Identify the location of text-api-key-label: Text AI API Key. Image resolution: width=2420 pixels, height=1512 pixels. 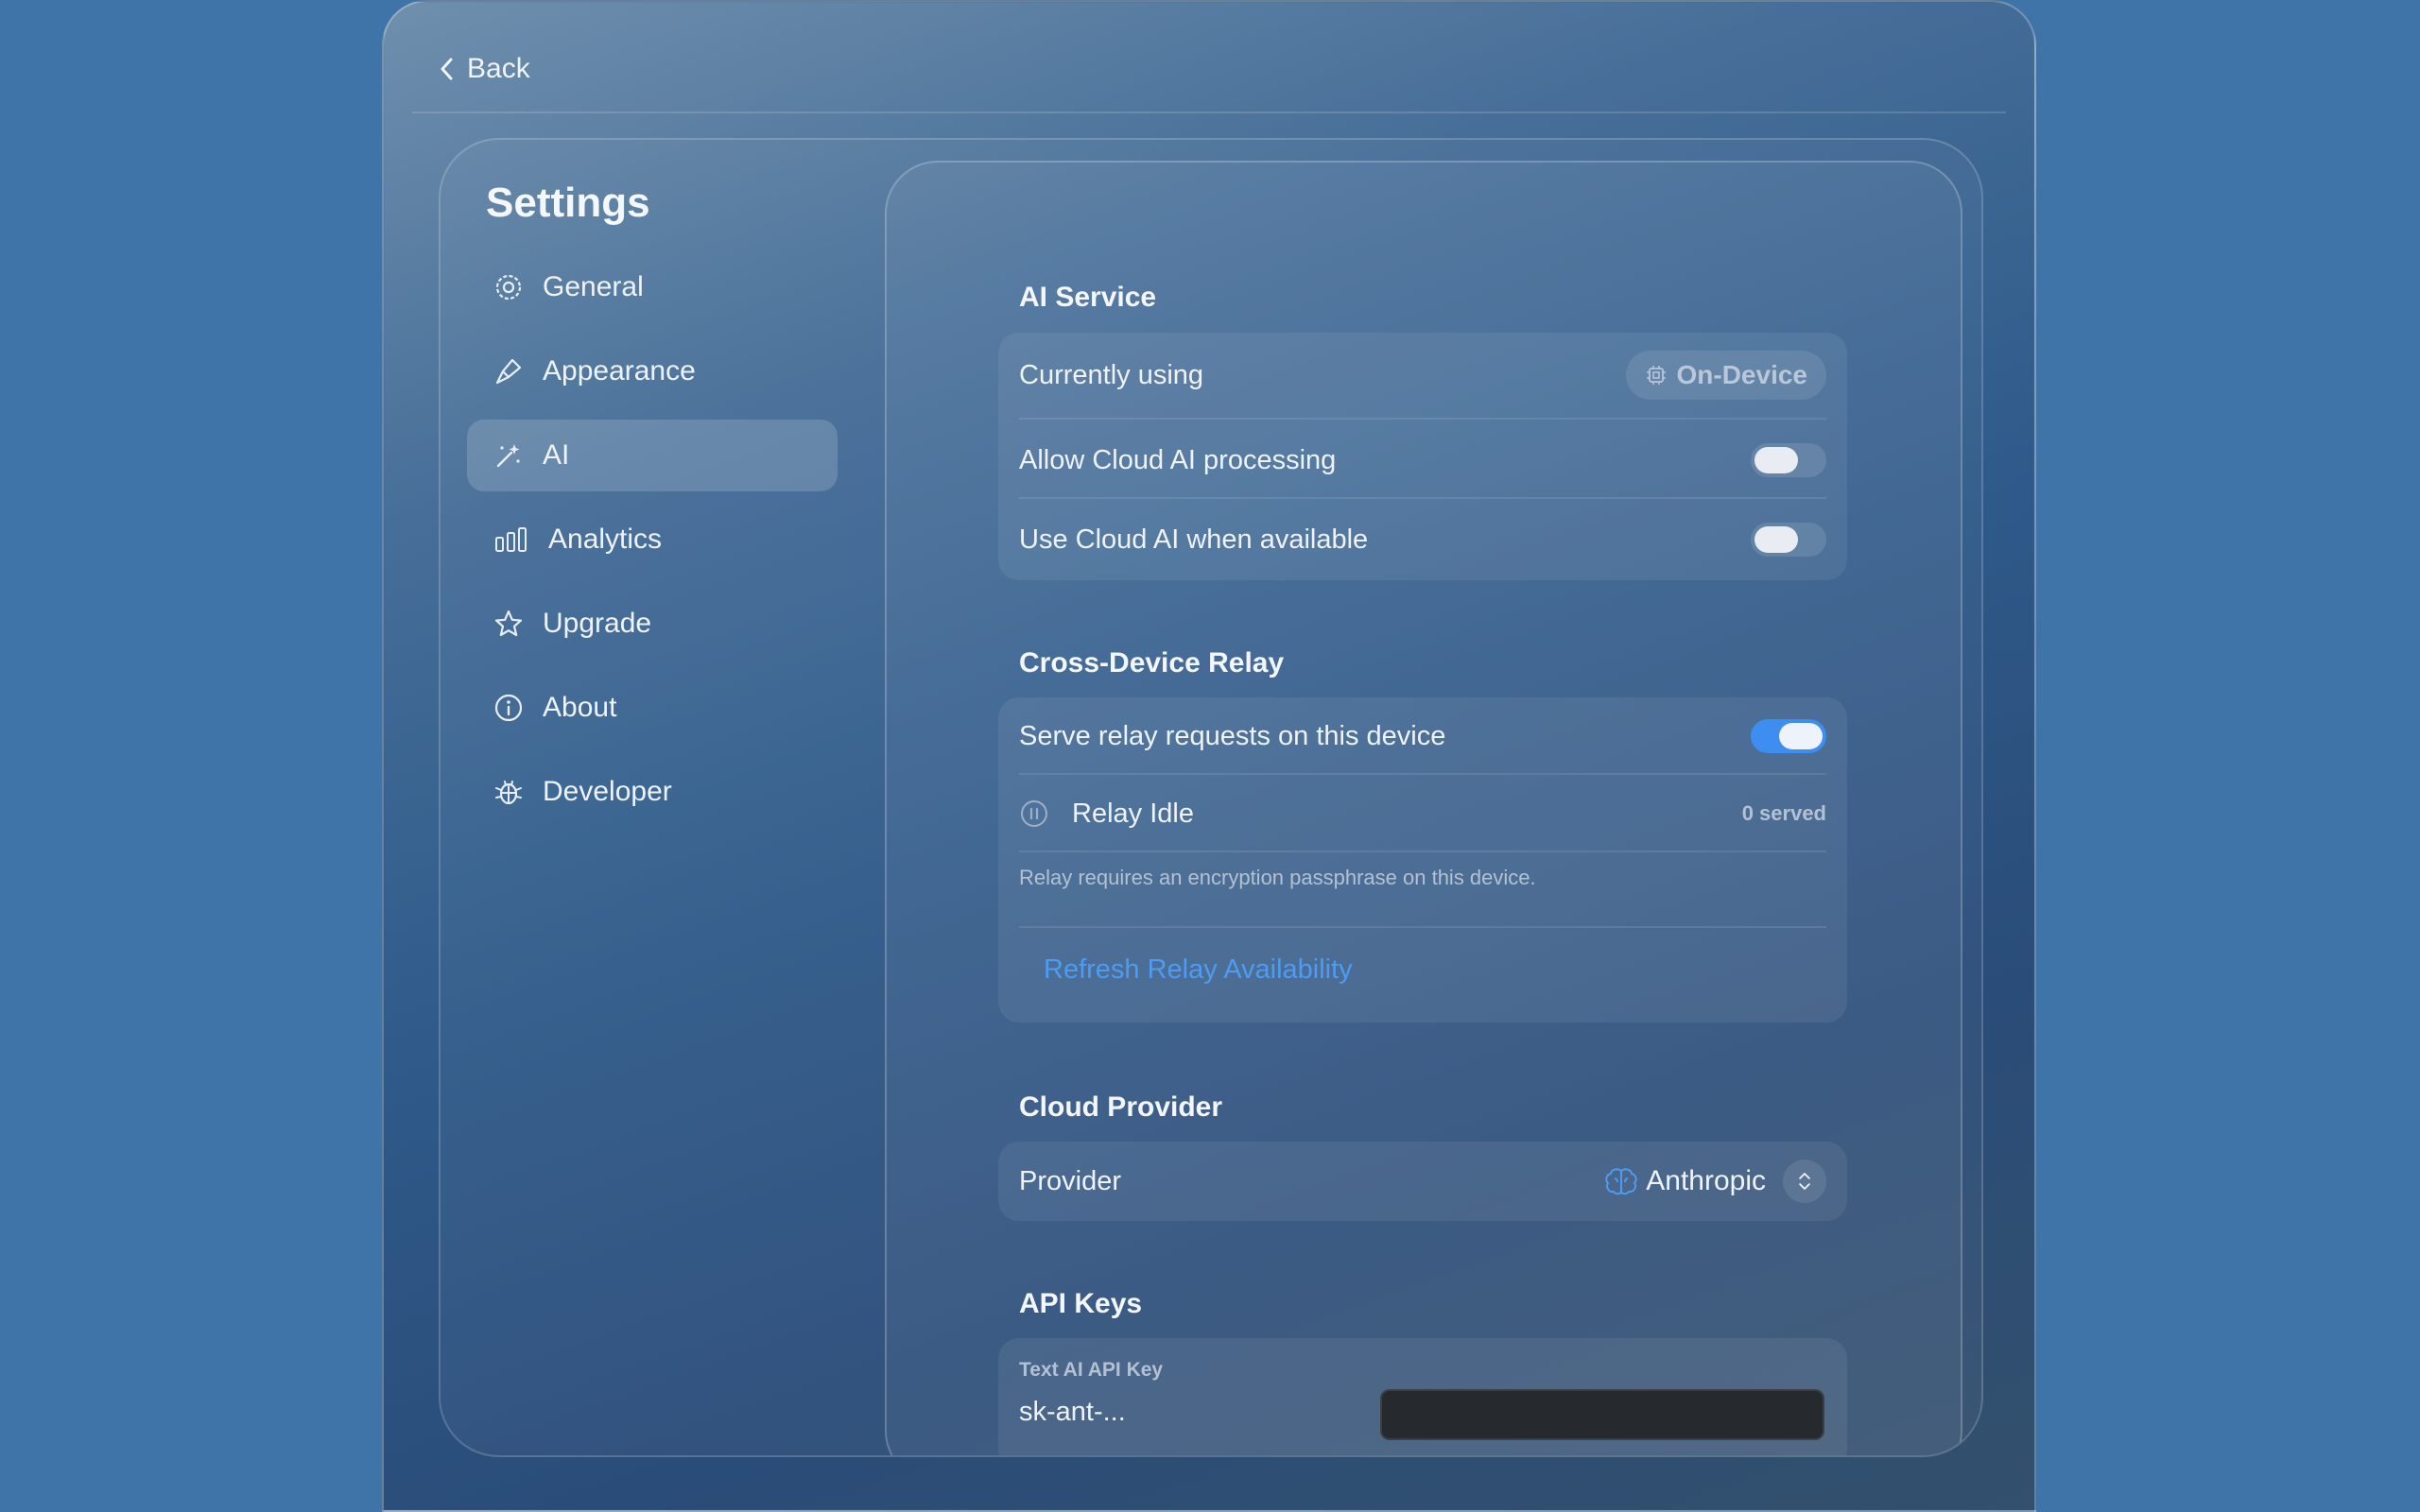
(1091, 1370).